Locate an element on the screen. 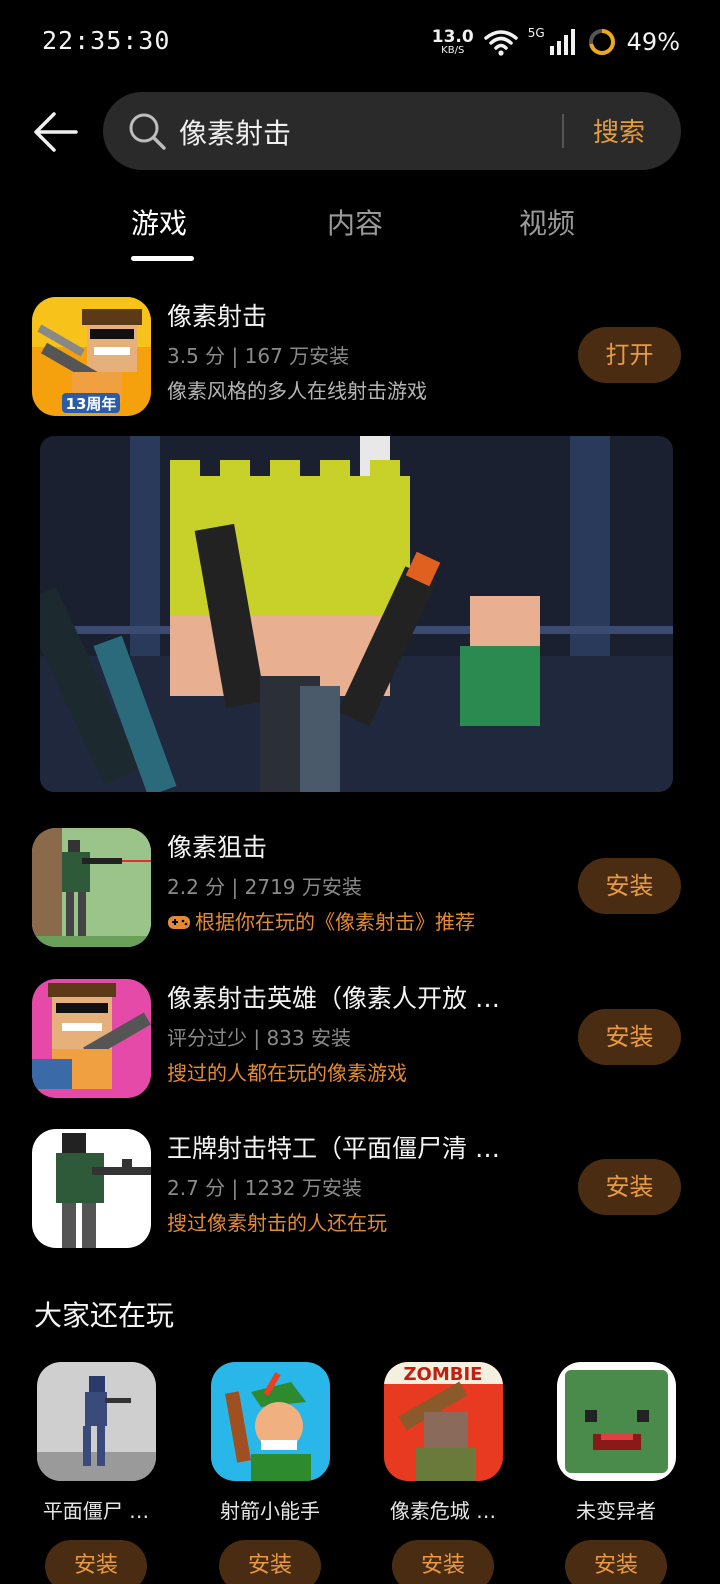 The width and height of the screenshot is (720, 1584). arrow-left-icon is located at coordinates (56, 132).